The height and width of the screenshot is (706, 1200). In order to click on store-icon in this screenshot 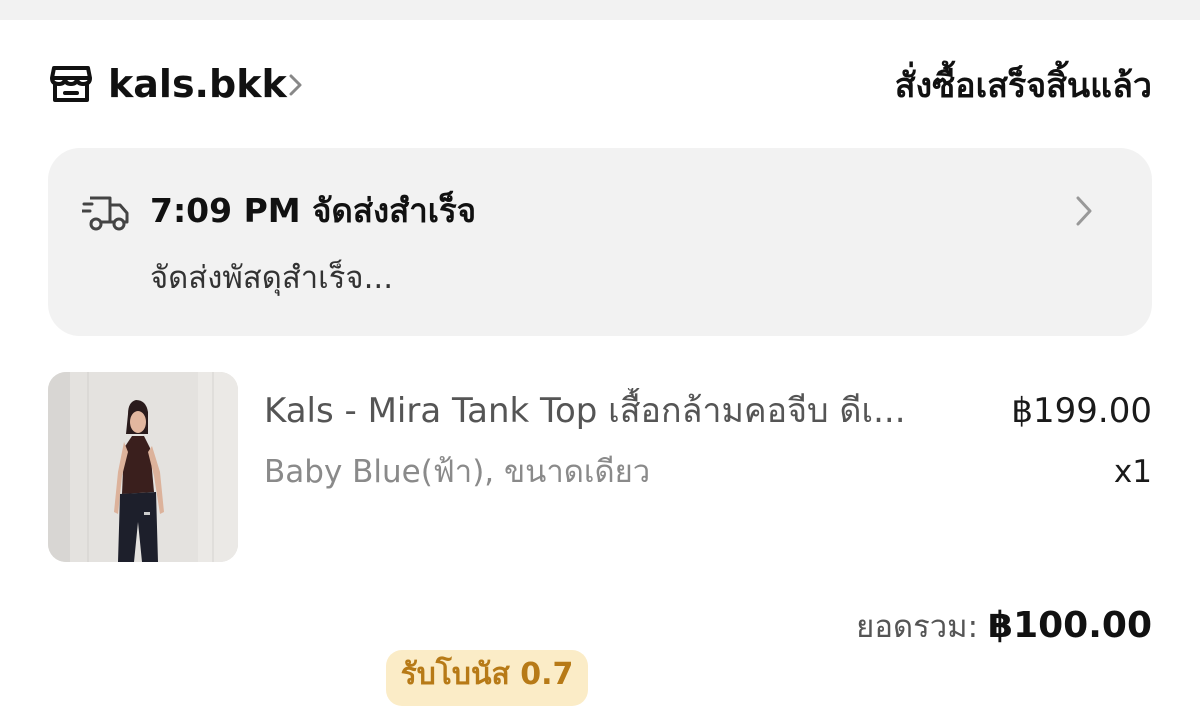, I will do `click(71, 83)`.